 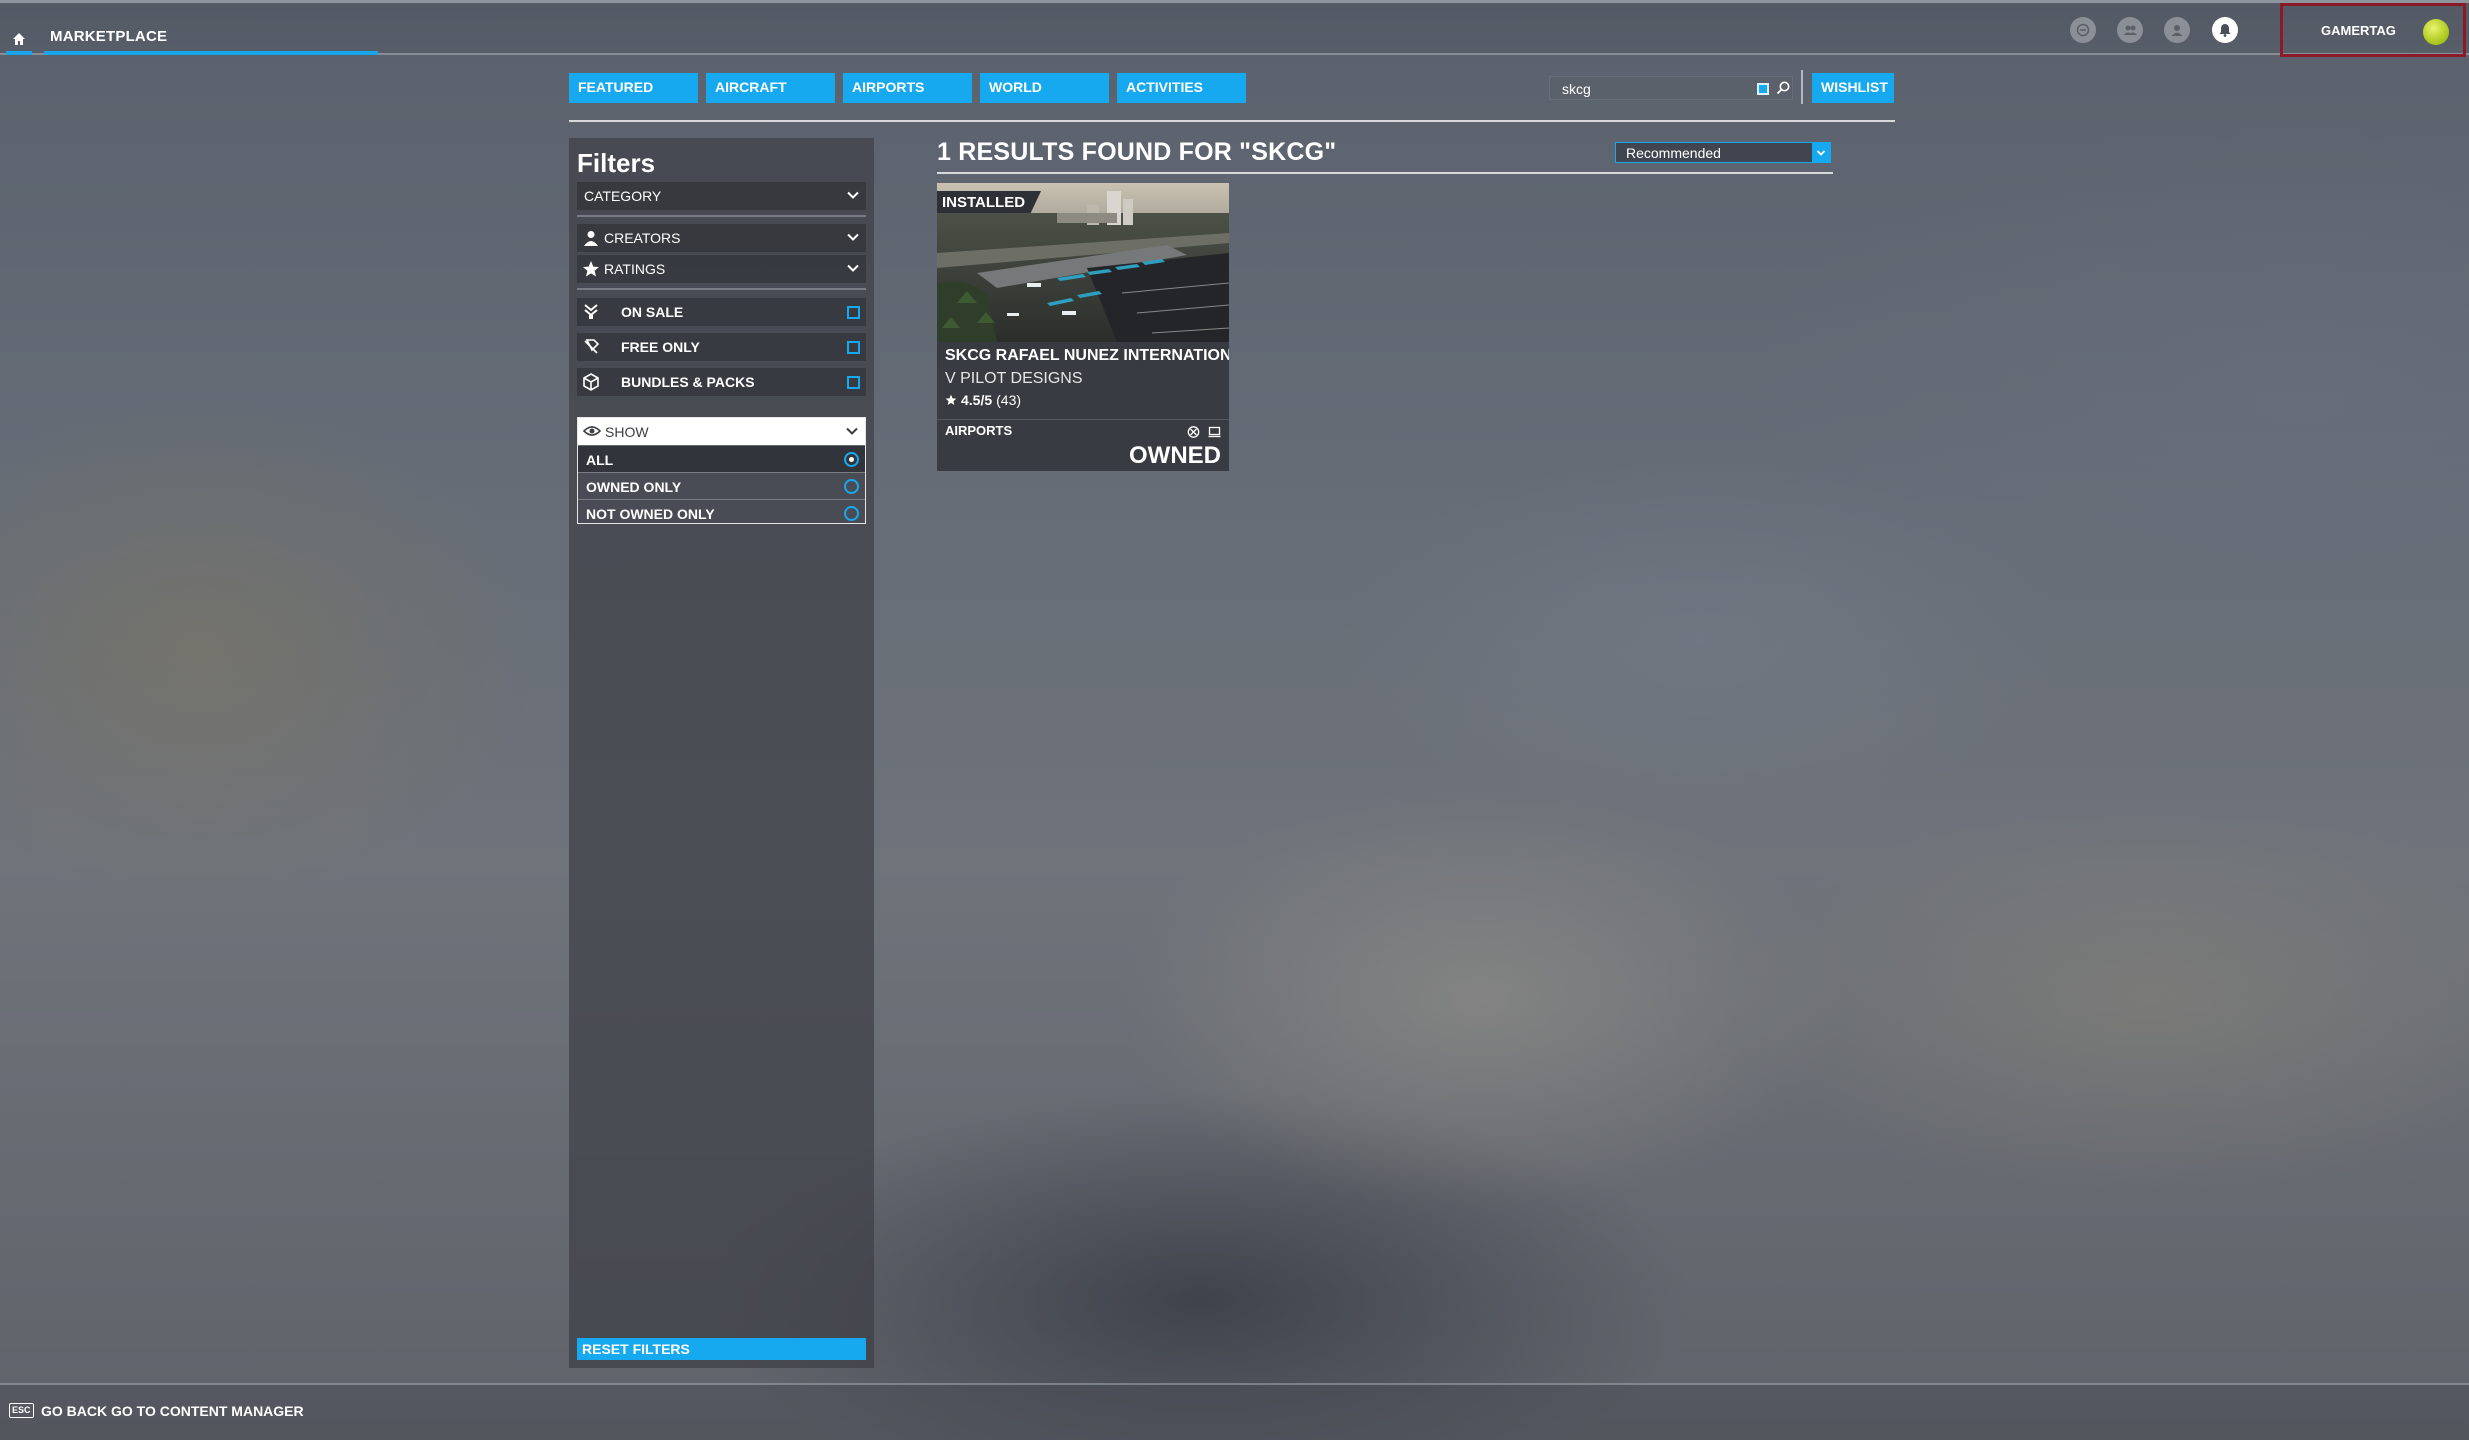 What do you see at coordinates (592, 346) in the screenshot?
I see `free-tag-icon` at bounding box center [592, 346].